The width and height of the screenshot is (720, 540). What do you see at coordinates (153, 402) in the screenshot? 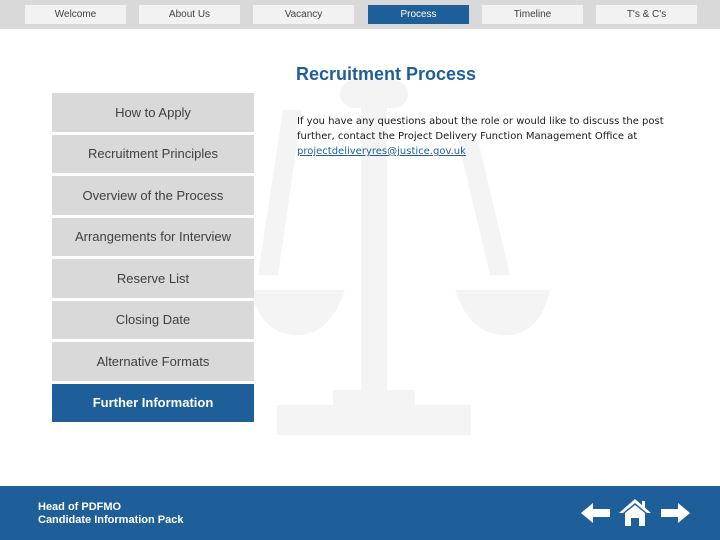
I see `sidebar-item-further-information: Further Information` at bounding box center [153, 402].